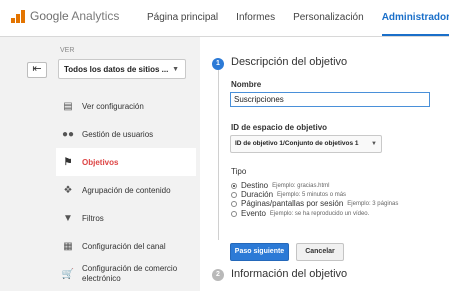  Describe the element at coordinates (113, 106) in the screenshot. I see `menu-item-label: Ver configuración` at that location.